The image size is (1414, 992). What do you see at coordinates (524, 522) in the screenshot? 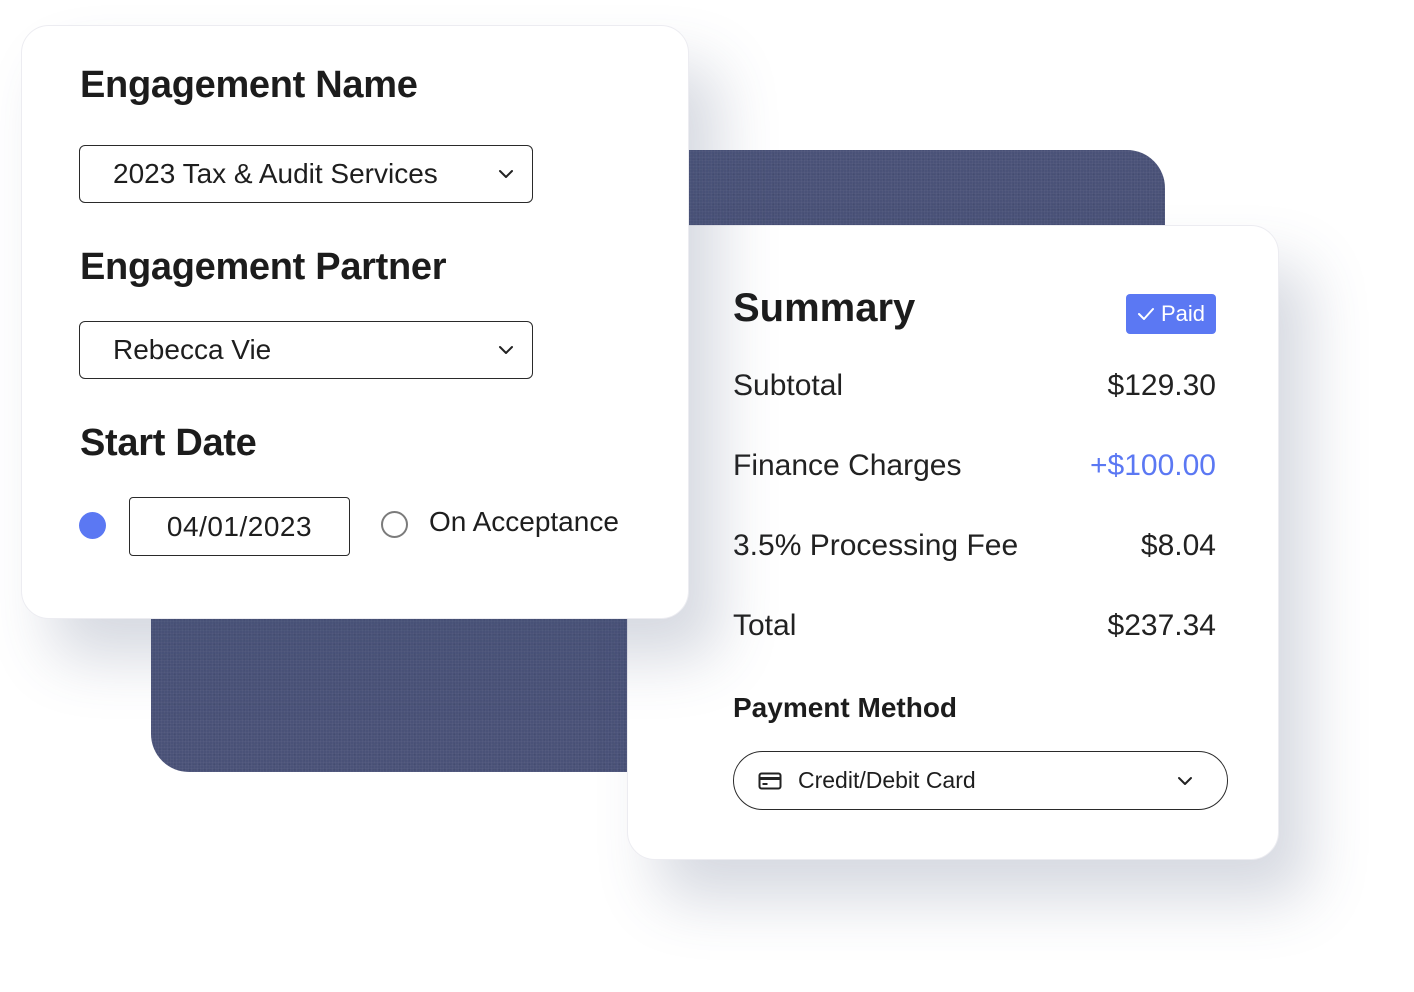
I see `on-acceptance-label: On Acceptance` at bounding box center [524, 522].